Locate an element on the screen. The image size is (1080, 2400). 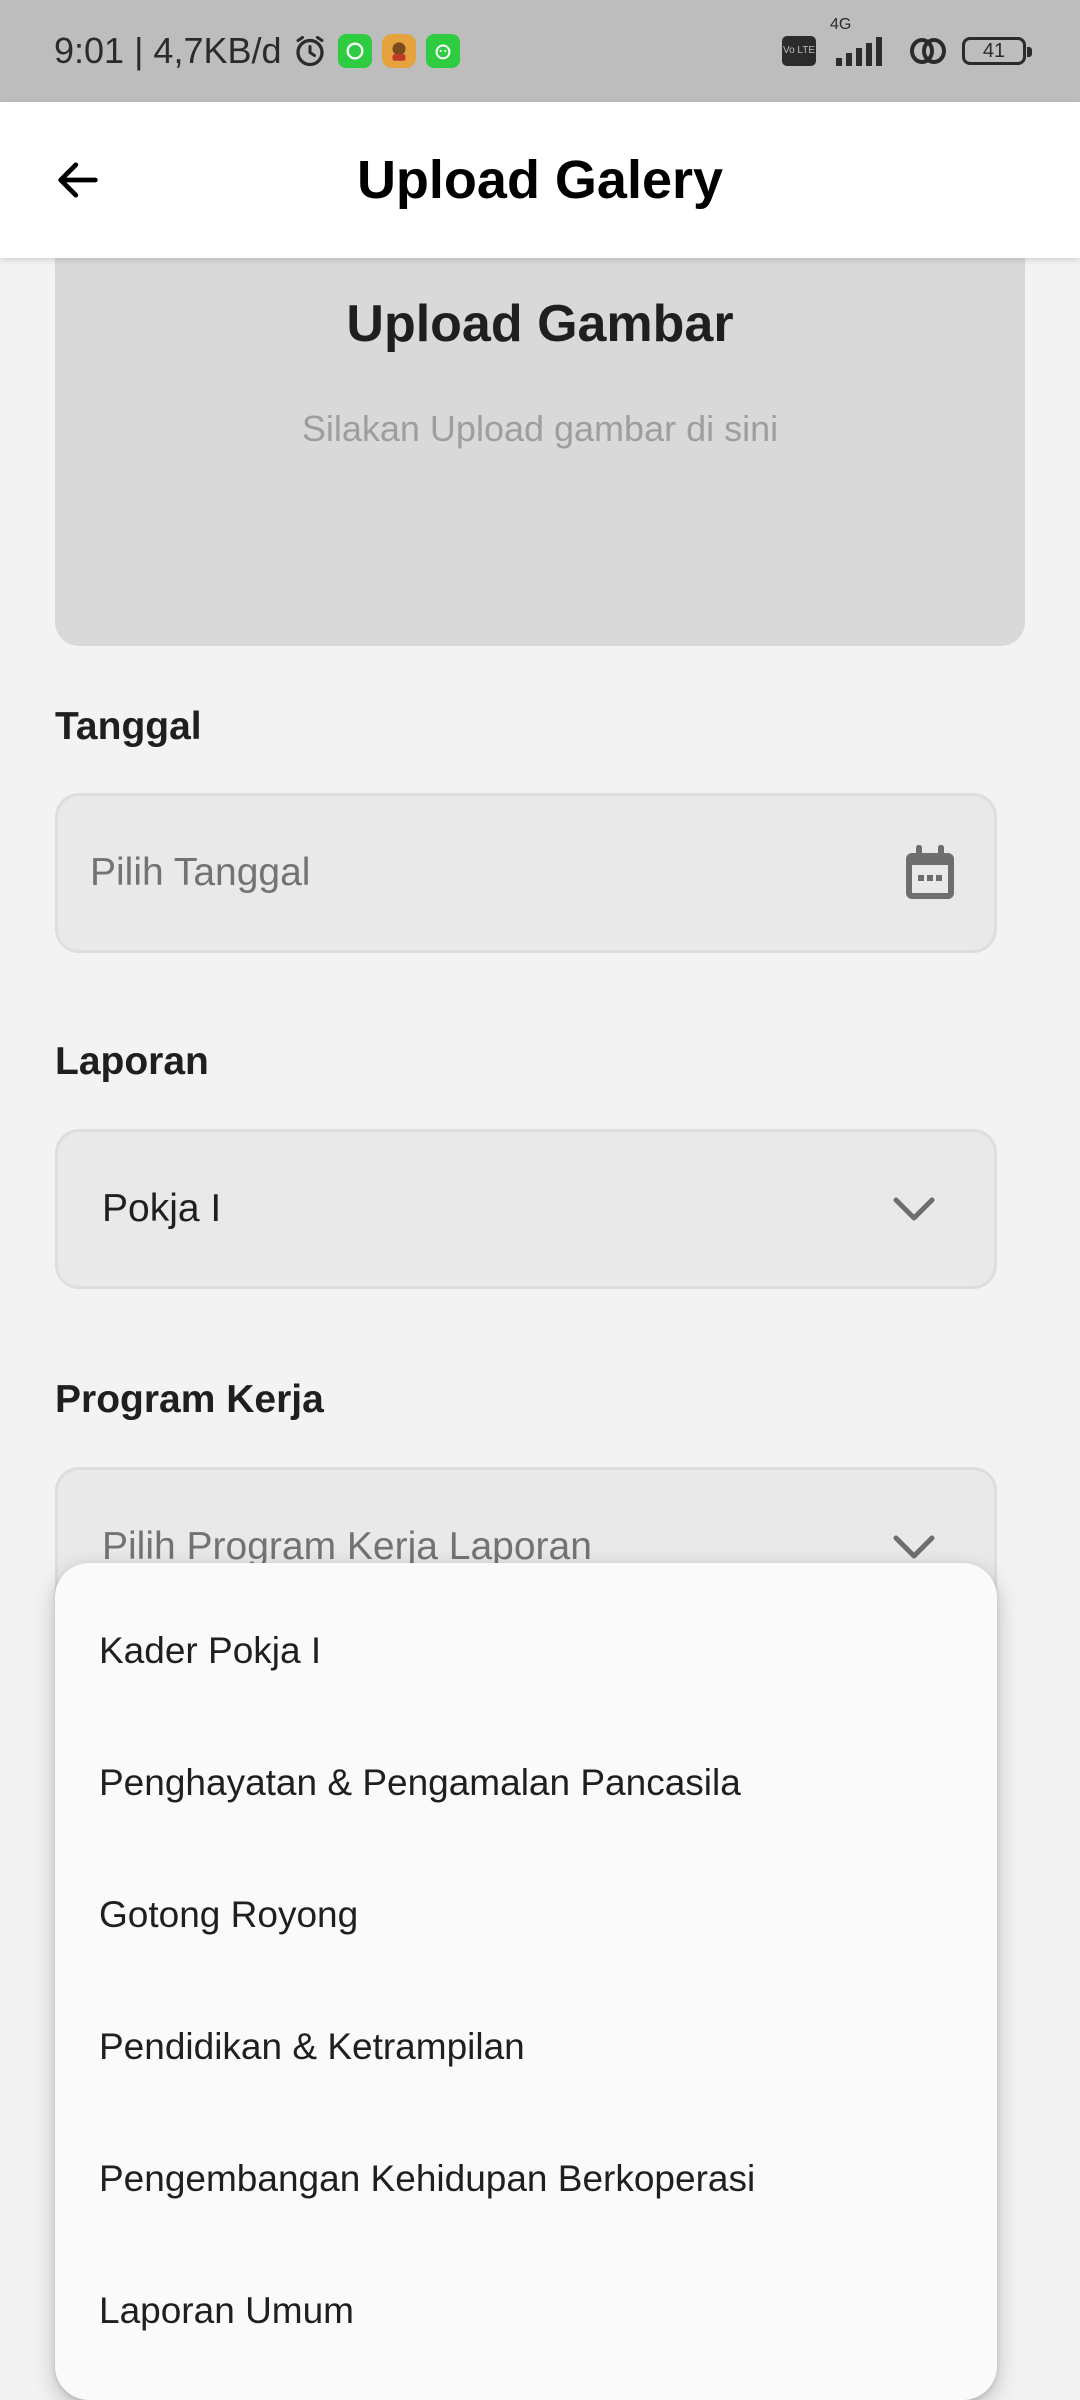
cat-app-icon is located at coordinates (442, 51).